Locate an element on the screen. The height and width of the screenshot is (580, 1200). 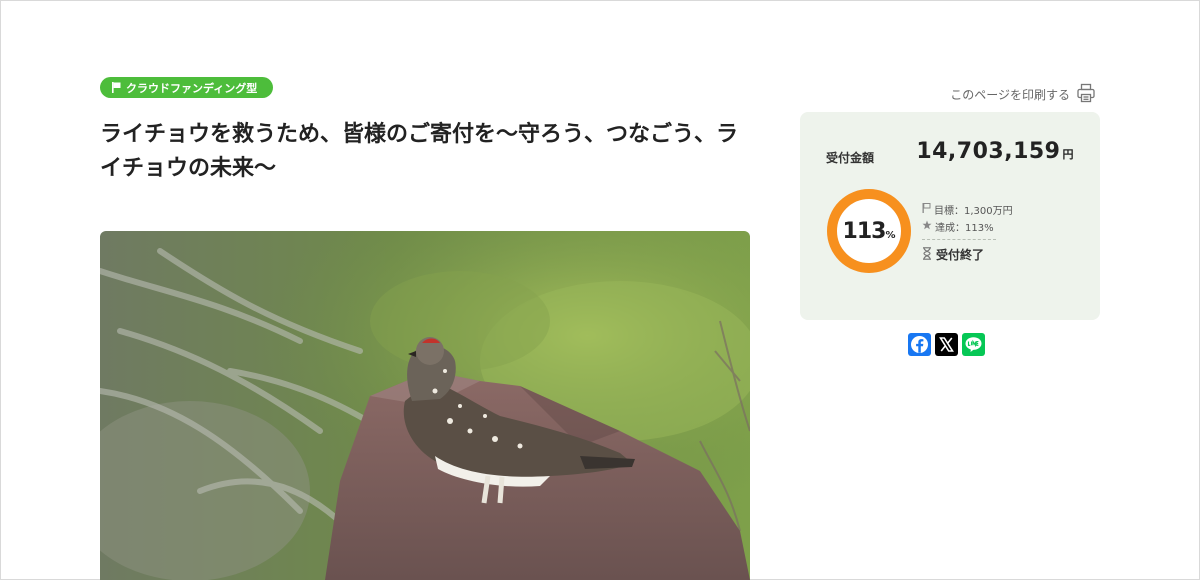
line-share-button is located at coordinates (973, 344).